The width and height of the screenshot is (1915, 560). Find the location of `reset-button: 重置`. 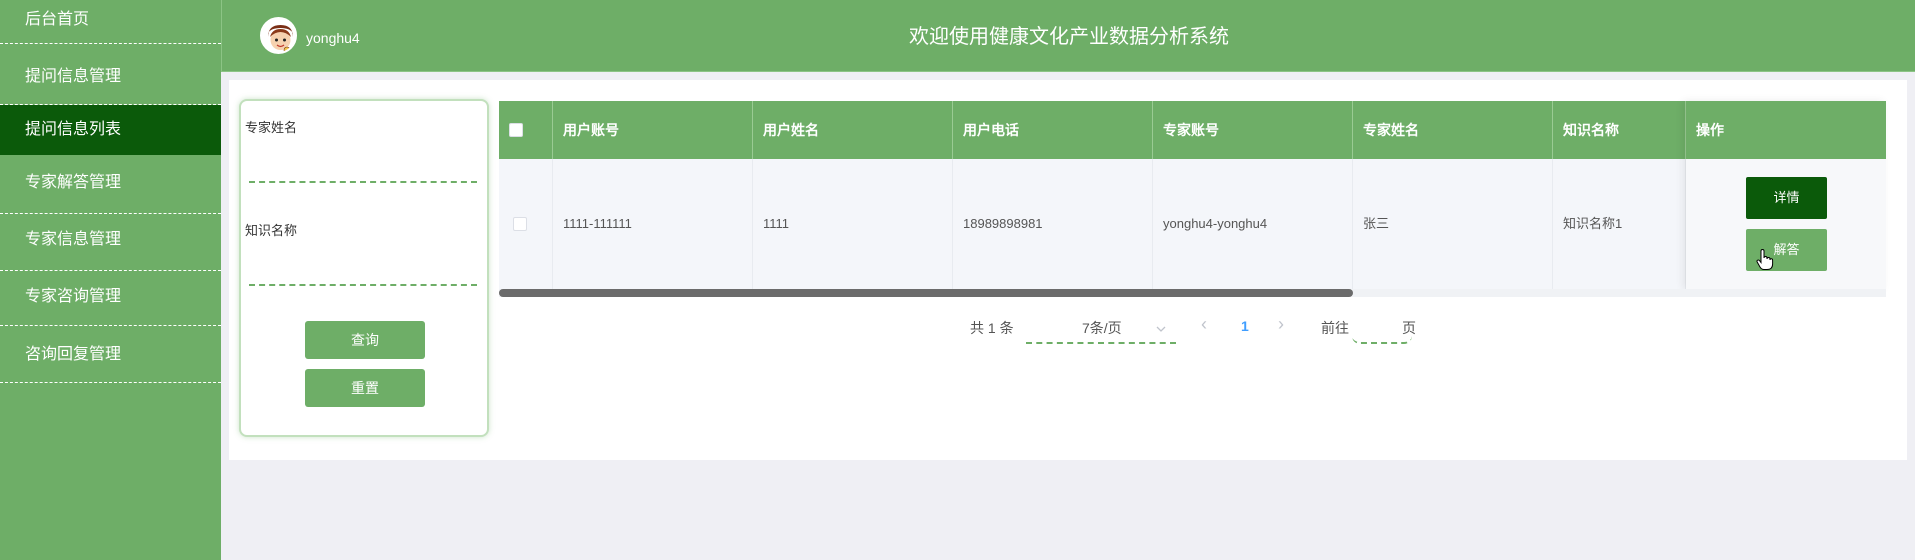

reset-button: 重置 is located at coordinates (365, 388).